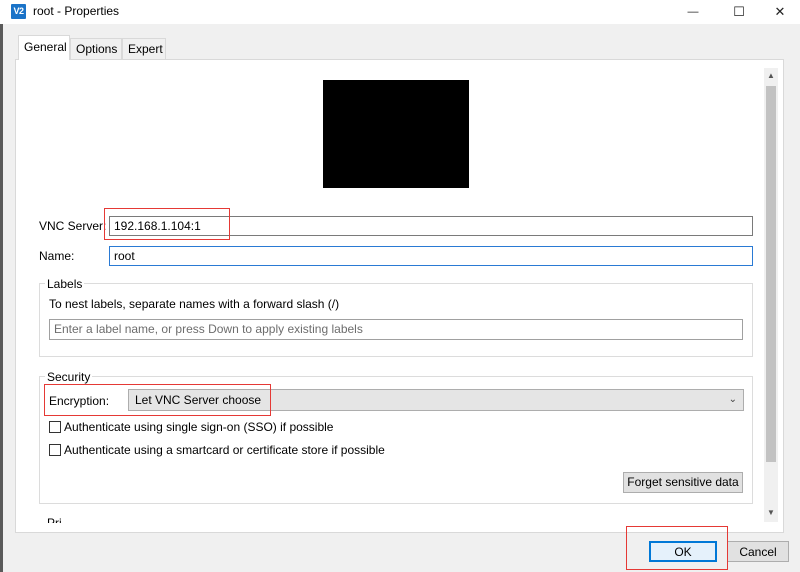 The width and height of the screenshot is (800, 572). I want to click on desktop-preview-thumbnail, so click(396, 134).